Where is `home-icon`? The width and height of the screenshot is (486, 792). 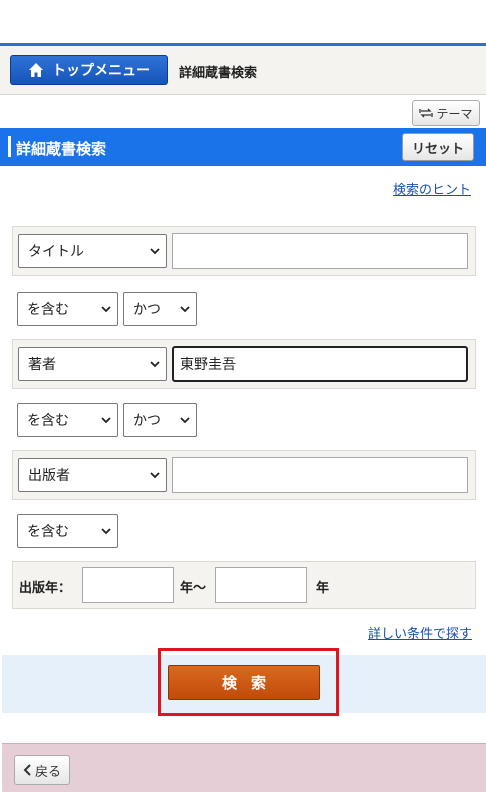
home-icon is located at coordinates (36, 70).